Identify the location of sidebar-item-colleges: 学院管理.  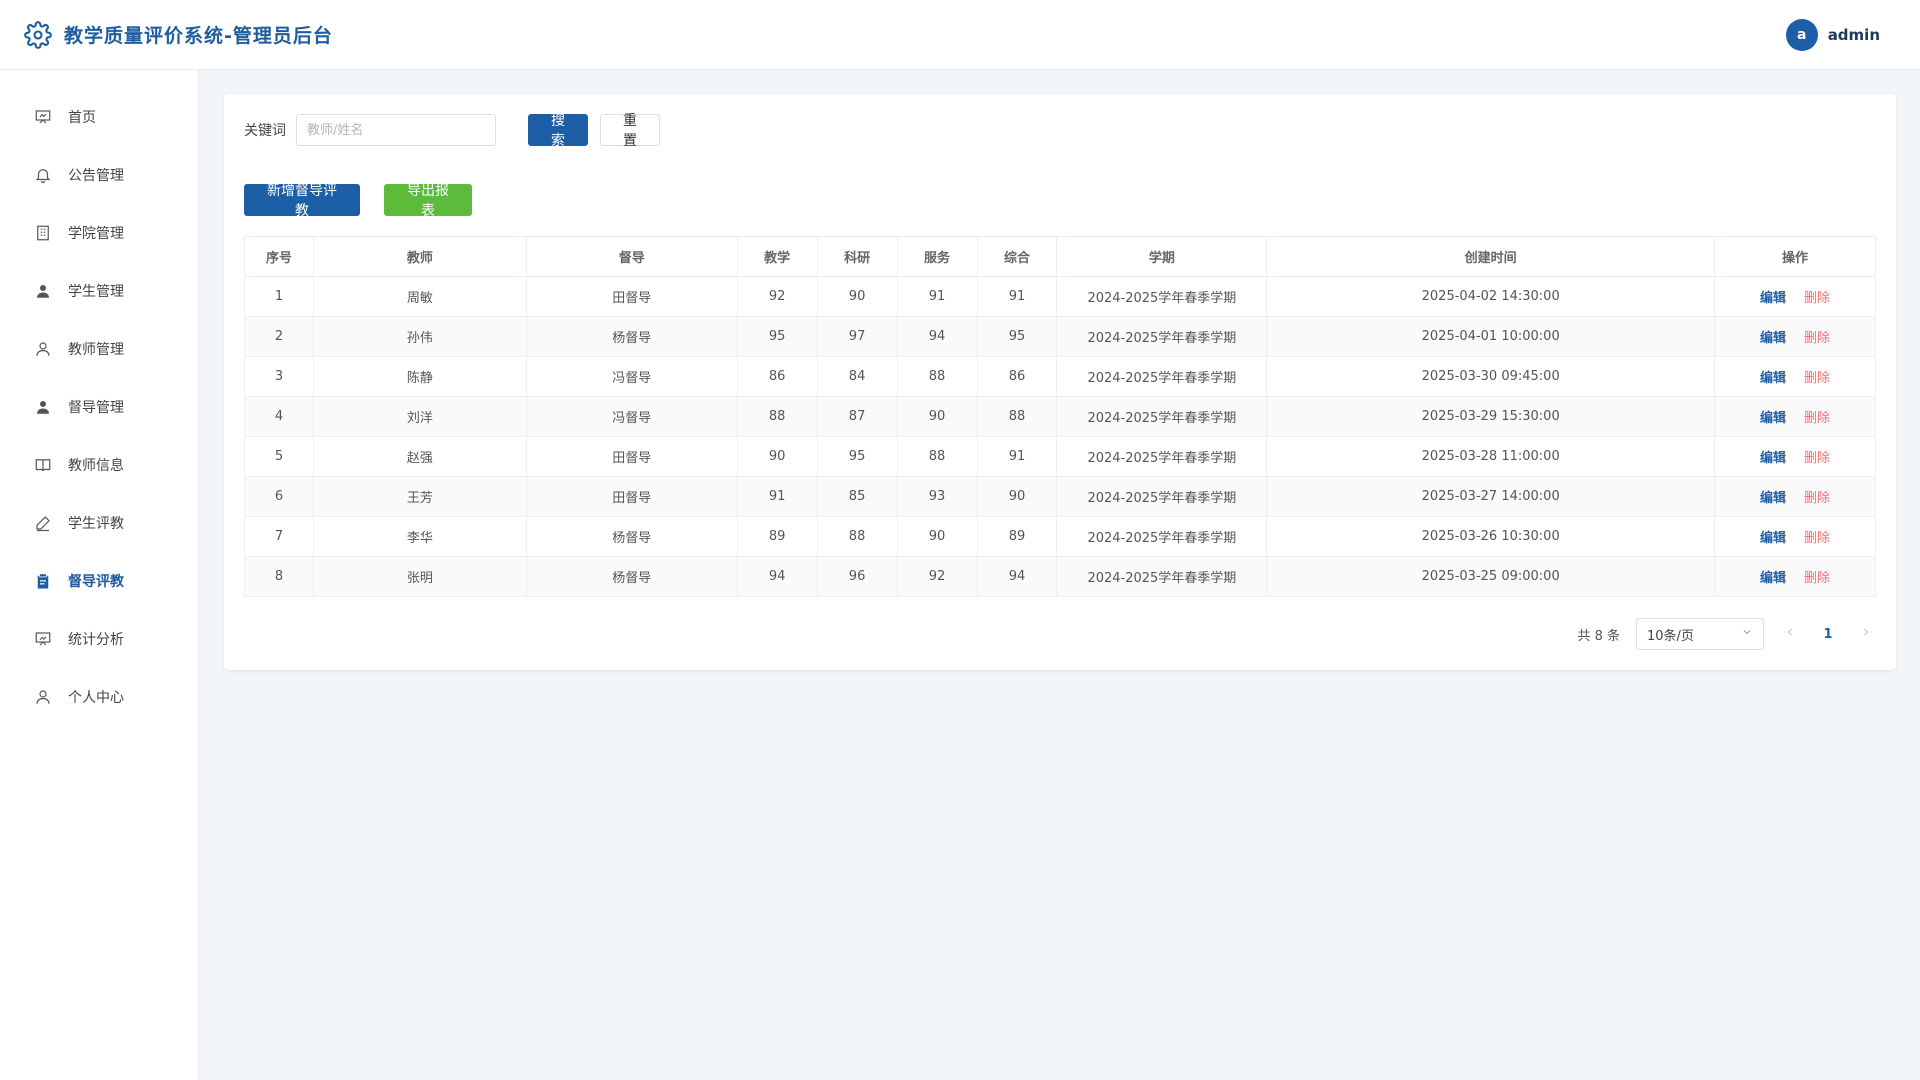
(99, 233).